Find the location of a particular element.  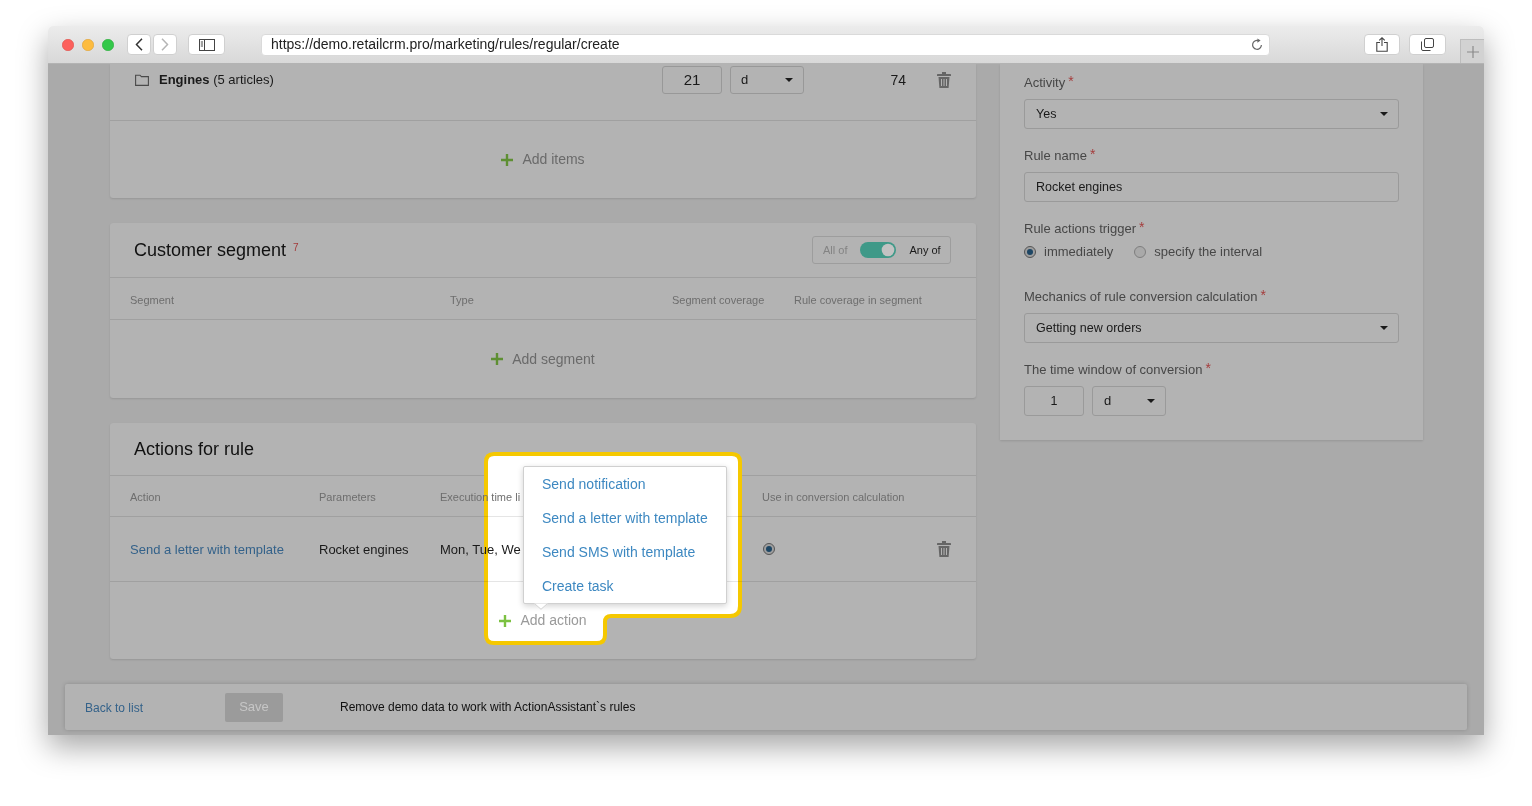

sidebar-icon is located at coordinates (206, 44).